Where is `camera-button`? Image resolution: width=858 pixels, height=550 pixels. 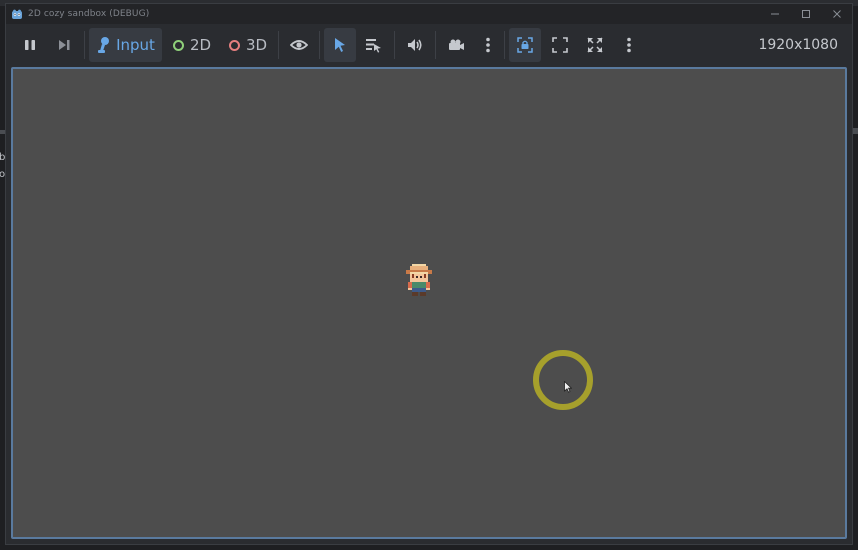 camera-button is located at coordinates (456, 45).